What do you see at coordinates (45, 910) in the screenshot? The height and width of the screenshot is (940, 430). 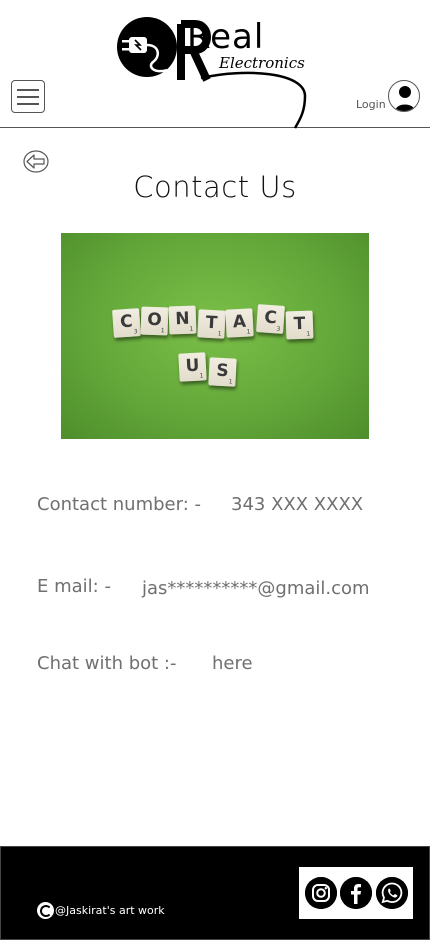 I see `copyright-icon` at bounding box center [45, 910].